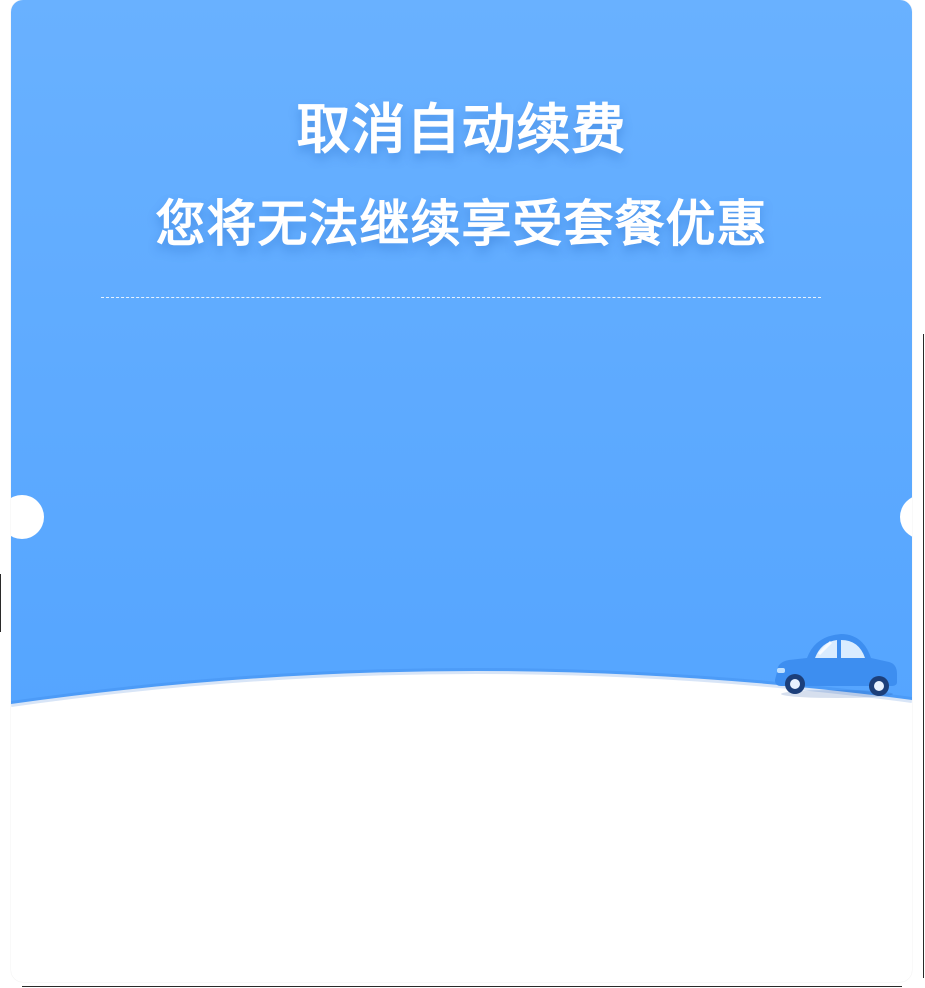 This screenshot has height=988, width=925. I want to click on dialog-title: 取消自动续费, so click(461, 129).